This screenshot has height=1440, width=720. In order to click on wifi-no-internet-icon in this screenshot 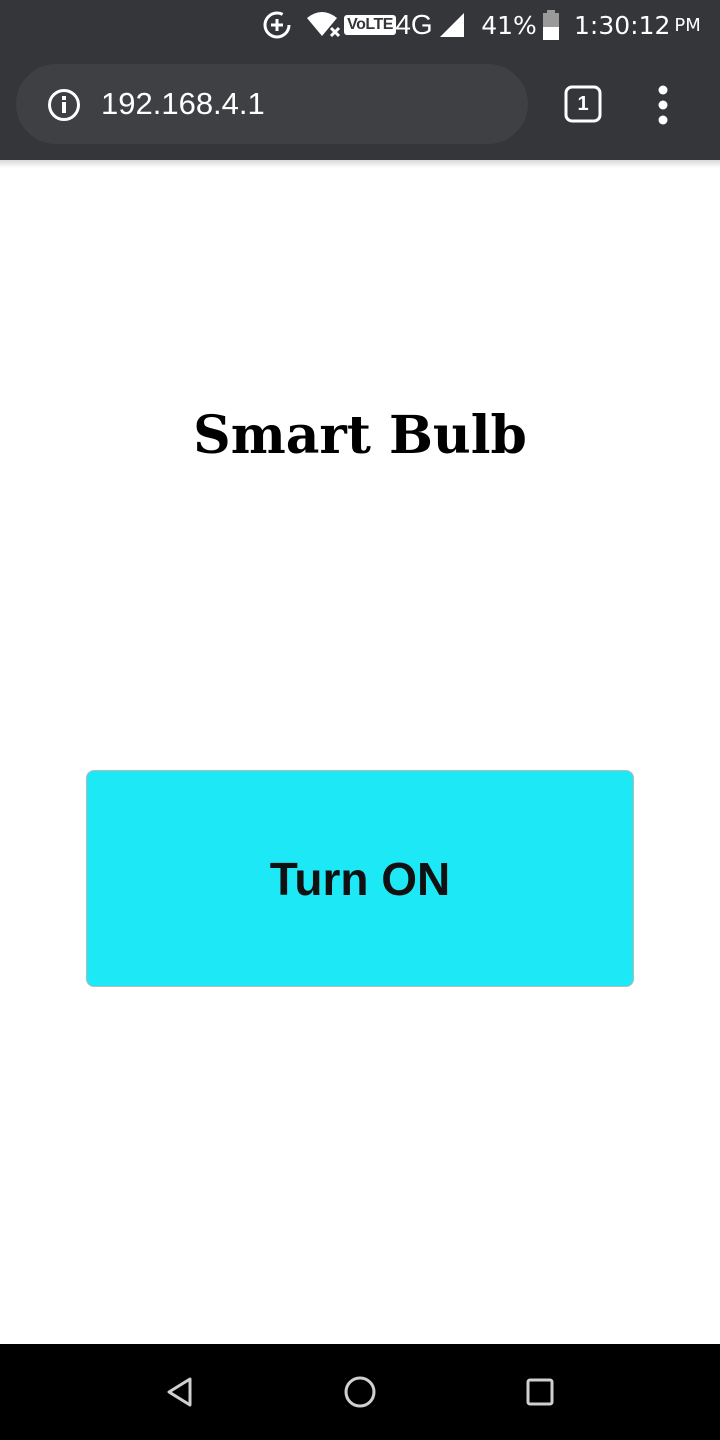, I will do `click(324, 25)`.